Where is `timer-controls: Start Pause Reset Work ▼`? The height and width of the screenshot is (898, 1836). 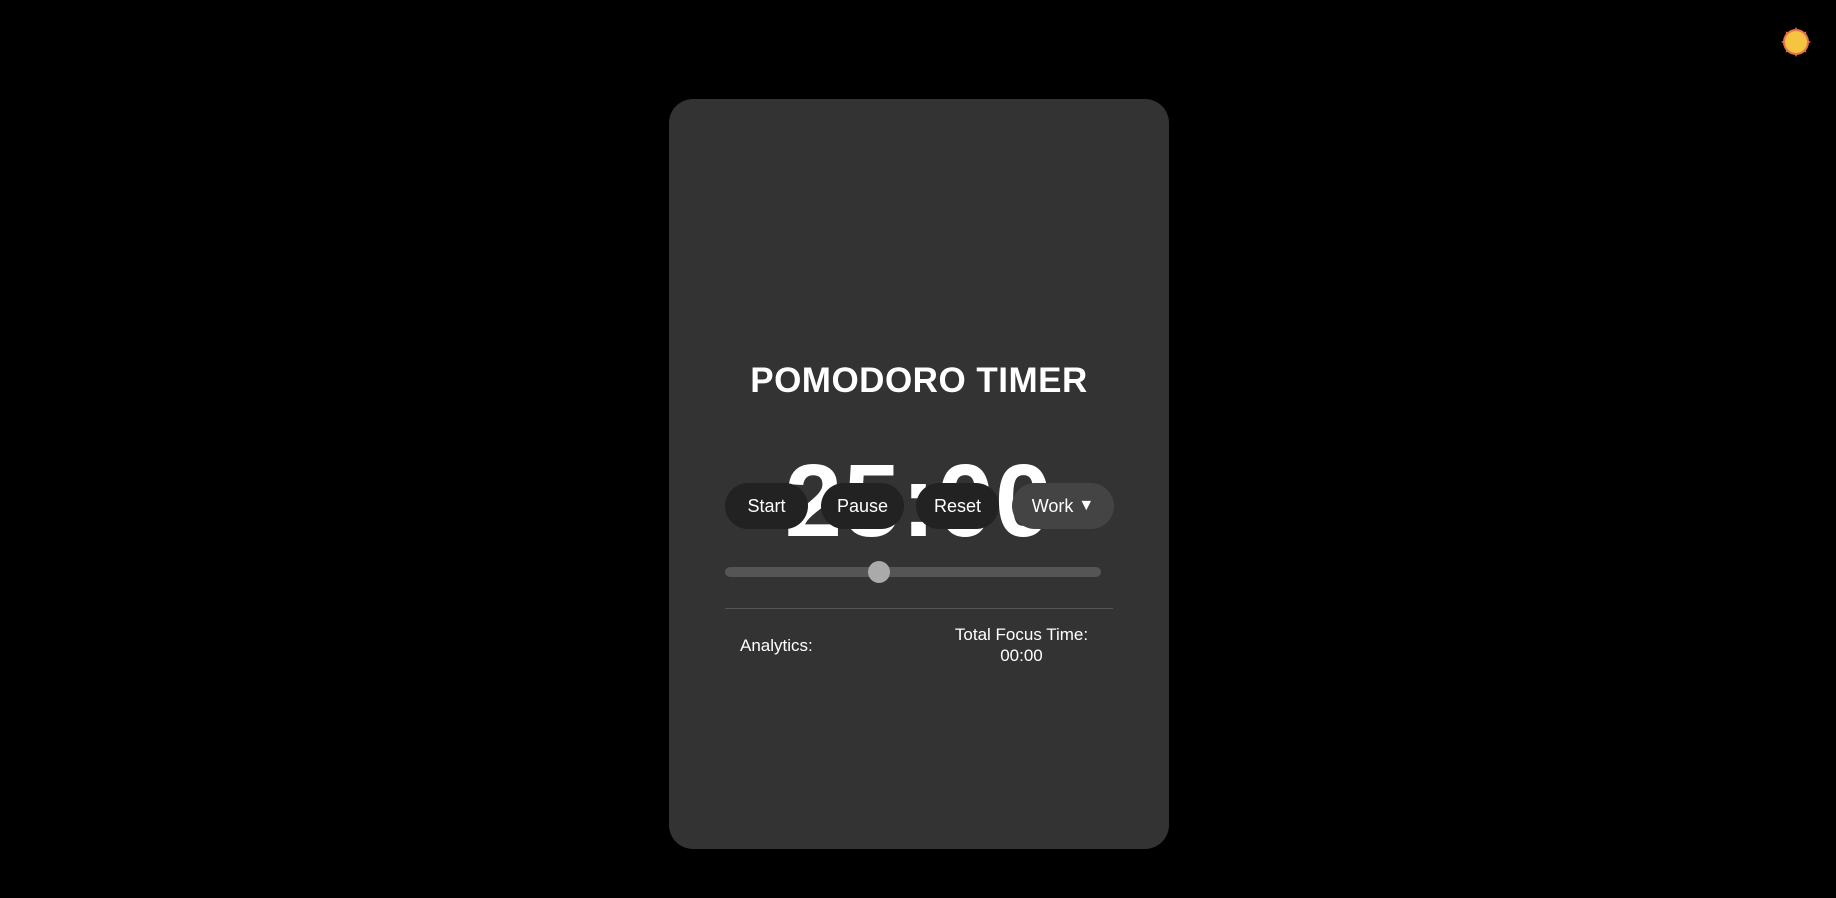 timer-controls: Start Pause Reset Work ▼ is located at coordinates (925, 506).